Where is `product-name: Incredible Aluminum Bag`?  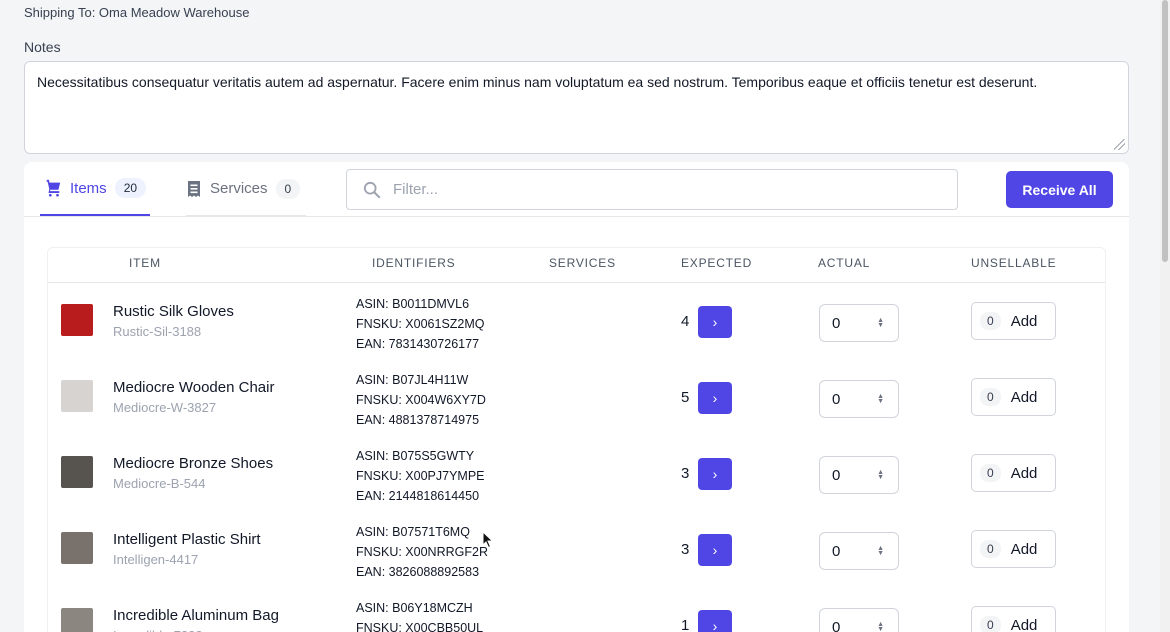
product-name: Incredible Aluminum Bag is located at coordinates (196, 615).